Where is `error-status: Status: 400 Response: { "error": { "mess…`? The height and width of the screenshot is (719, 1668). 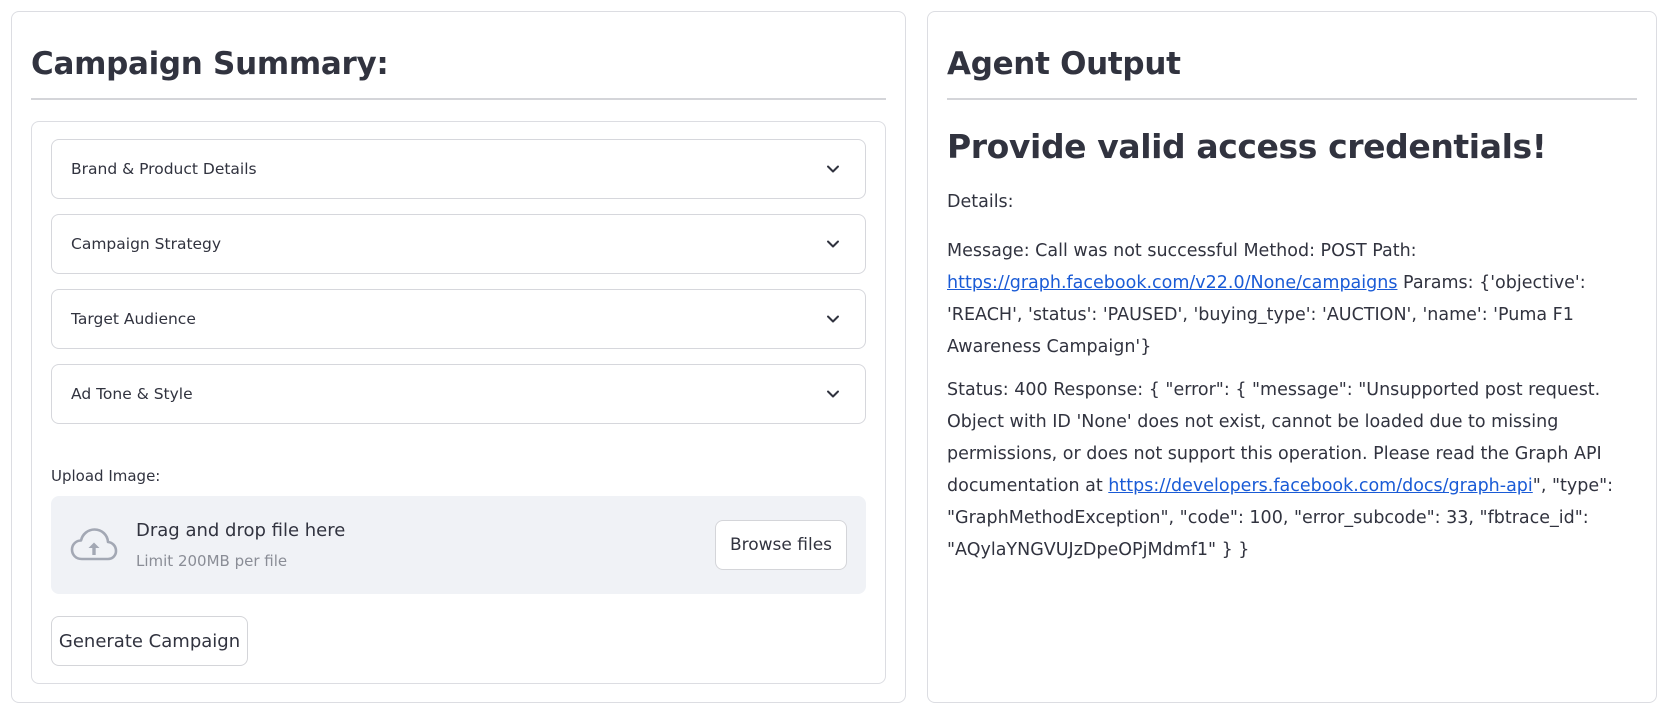 error-status: Status: 400 Response: { "error": { "mess… is located at coordinates (1292, 470).